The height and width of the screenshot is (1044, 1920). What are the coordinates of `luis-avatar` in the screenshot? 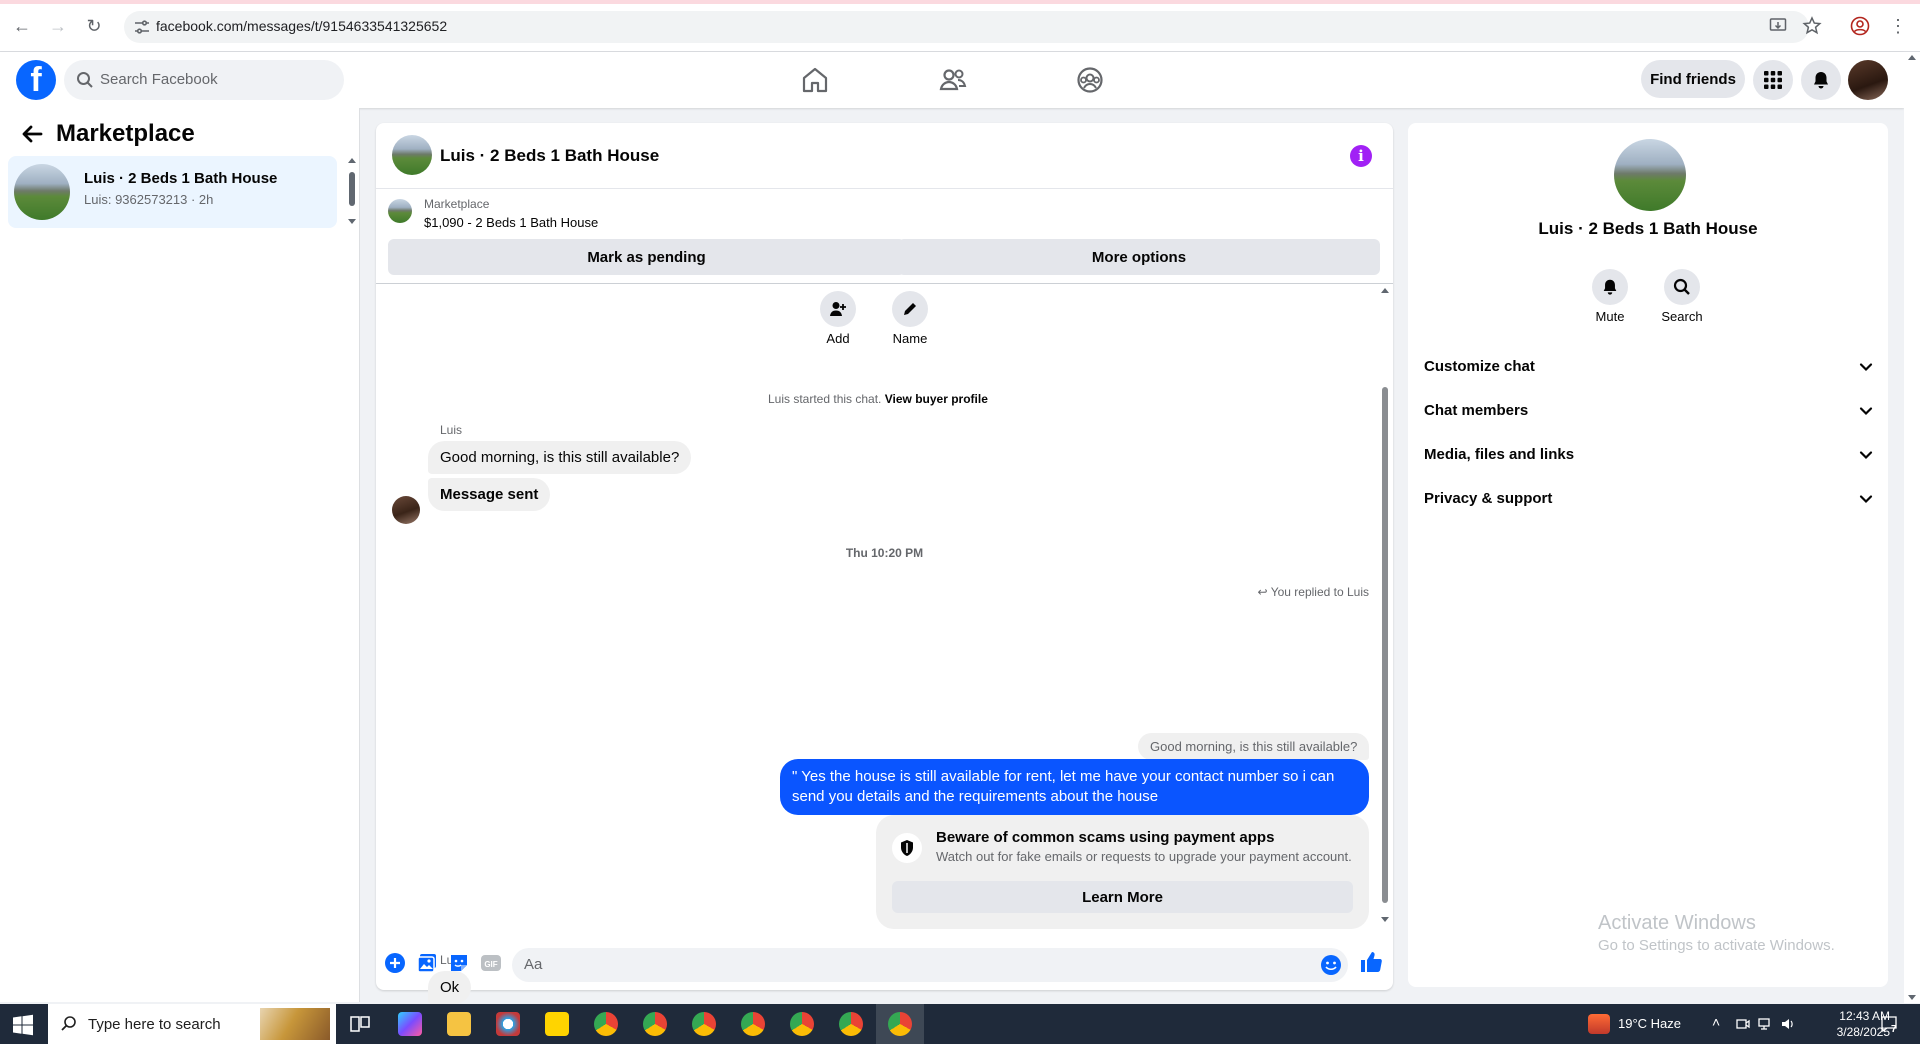 It's located at (406, 510).